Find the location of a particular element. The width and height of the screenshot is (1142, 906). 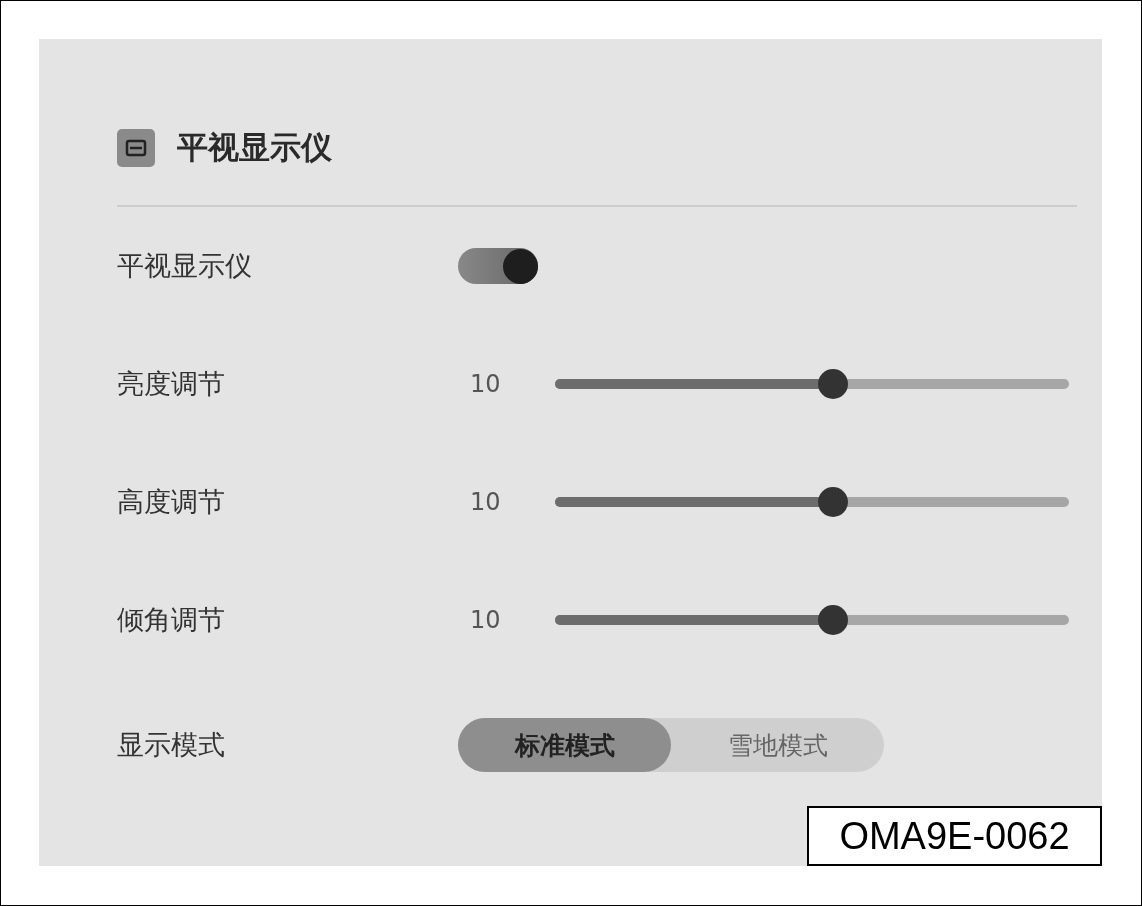

toggle-switch is located at coordinates (498, 266).